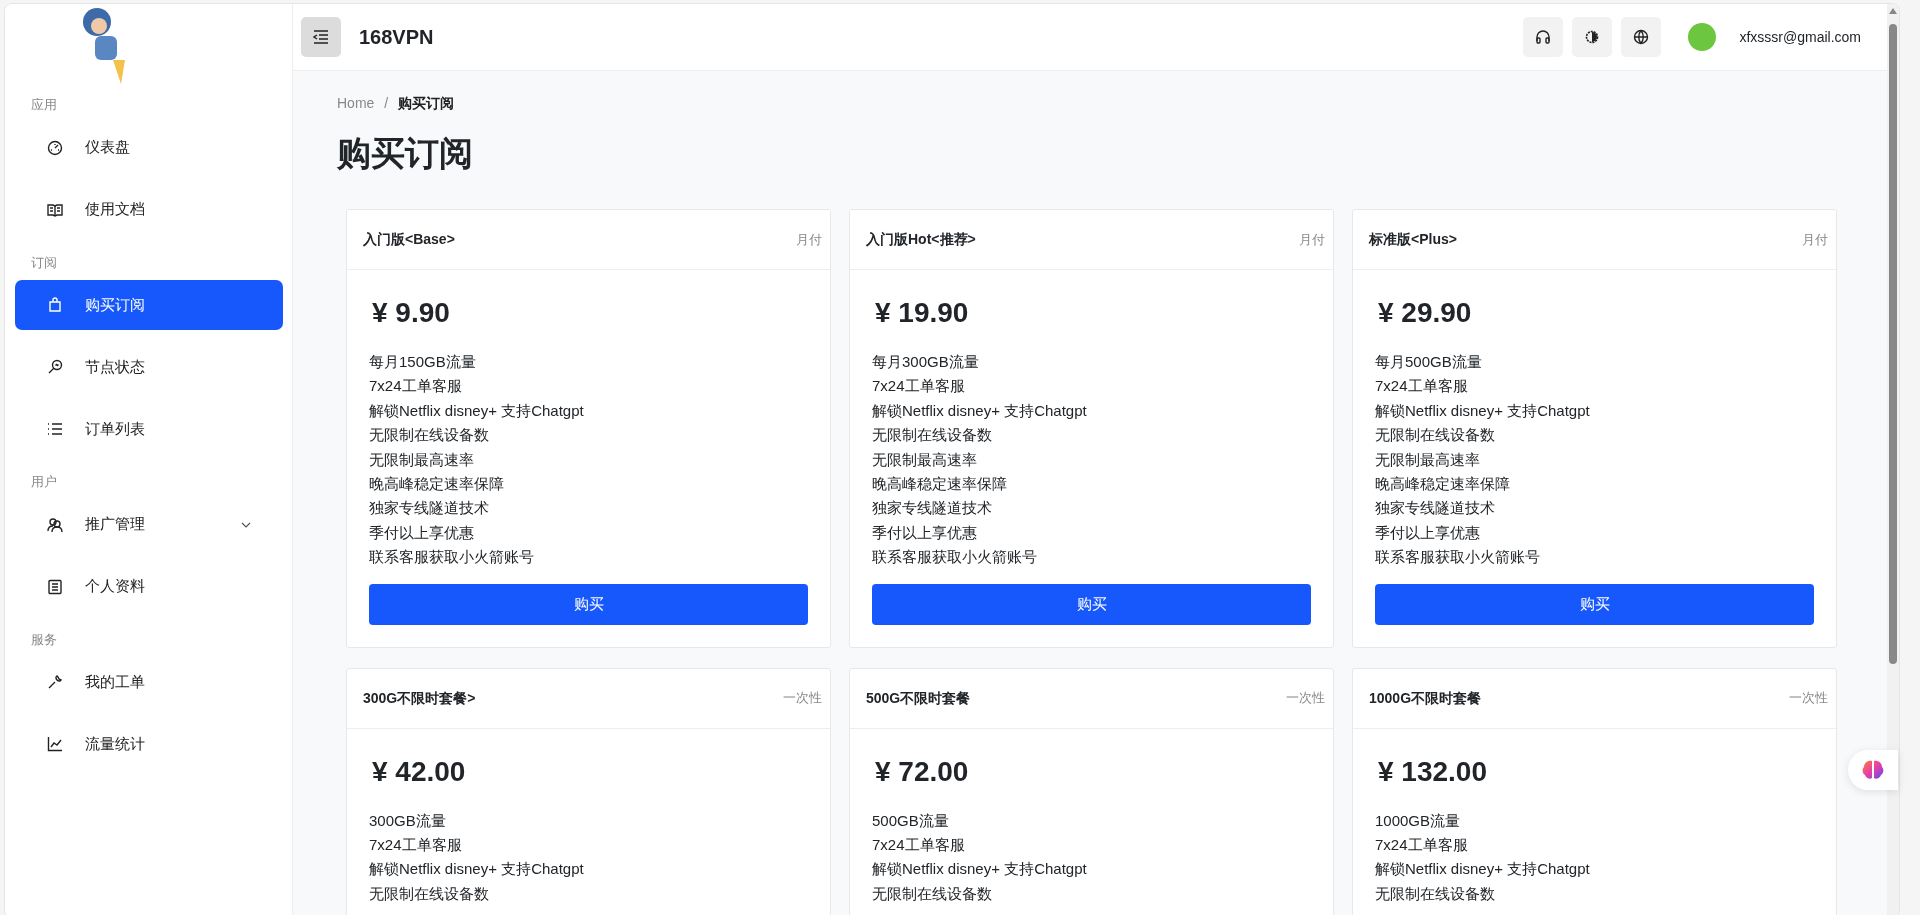 The width and height of the screenshot is (1920, 915). I want to click on plan-price: ¥ 19.90, so click(922, 313).